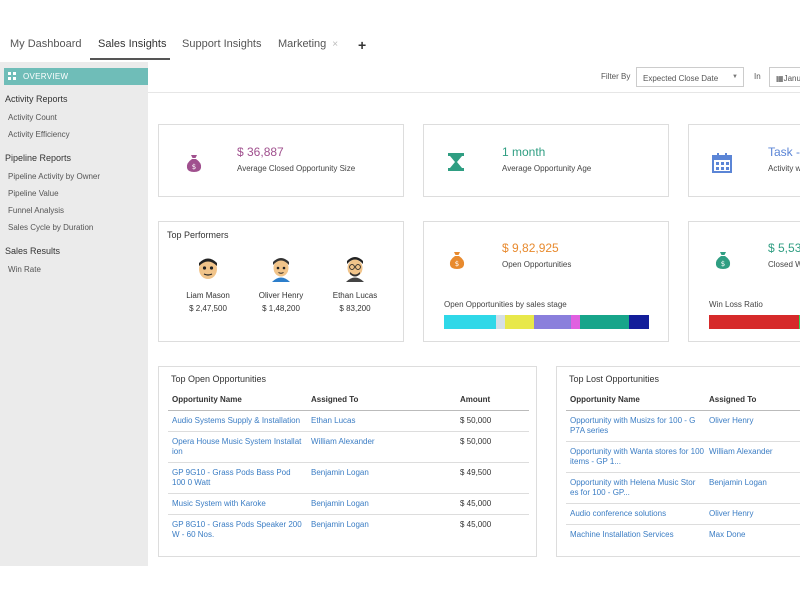 This screenshot has height=600, width=800. I want to click on opportunity-link: Machine Installation Services, so click(637, 535).